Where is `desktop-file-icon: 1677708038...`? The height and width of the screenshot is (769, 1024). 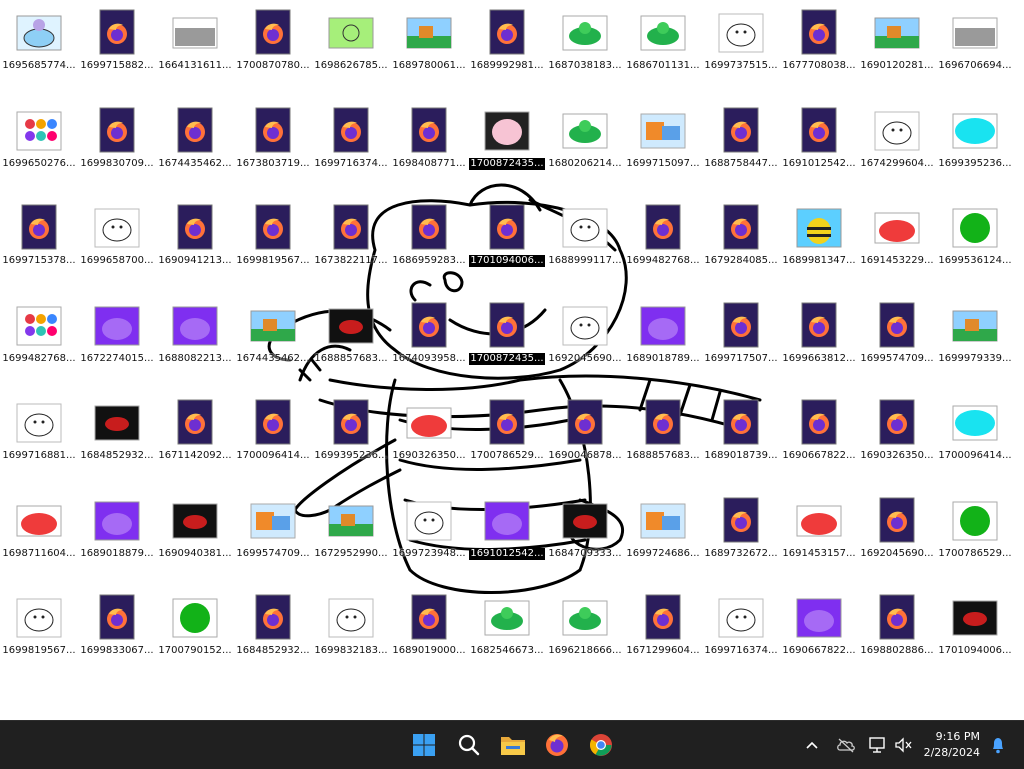
desktop-file-icon: 1677708038... is located at coordinates (819, 54).